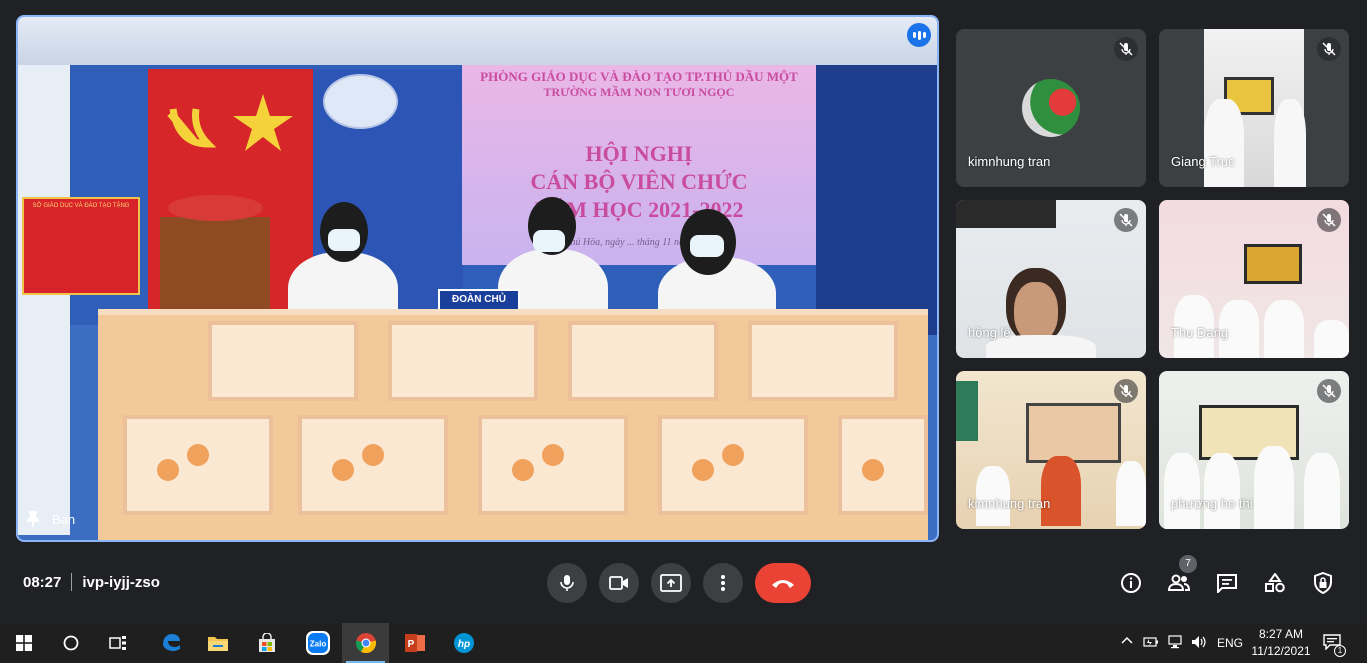  What do you see at coordinates (72, 582) in the screenshot?
I see `divider` at bounding box center [72, 582].